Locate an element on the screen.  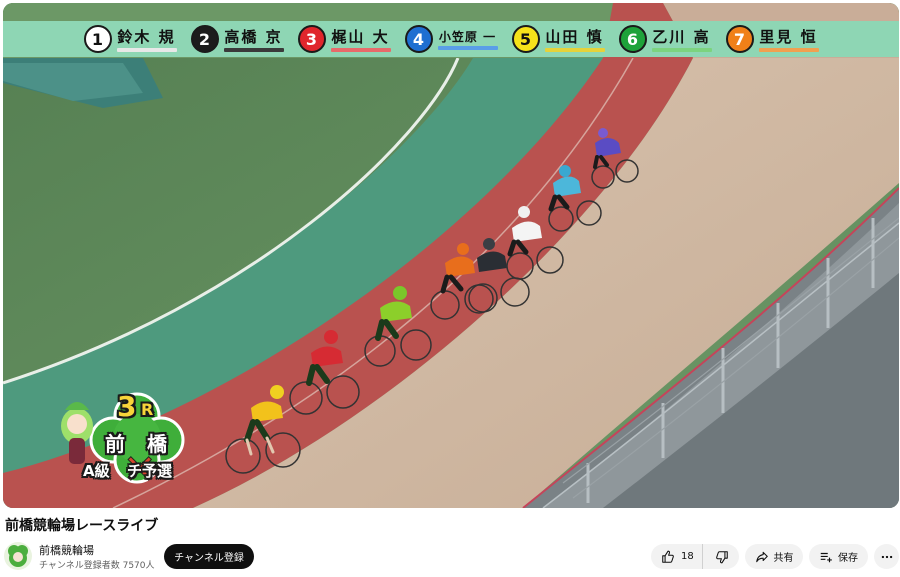
rider-1-name: 鈴木 規 is located at coordinates (146, 37).